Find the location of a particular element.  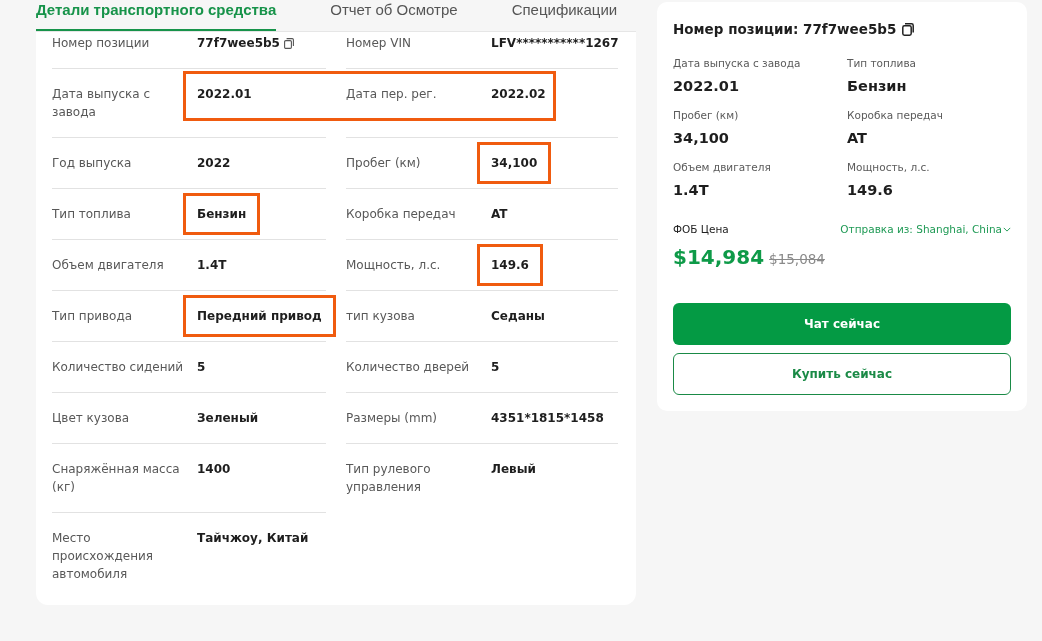

ship-from-dropdown: Отправка из: Shanghai, China is located at coordinates (925, 229).